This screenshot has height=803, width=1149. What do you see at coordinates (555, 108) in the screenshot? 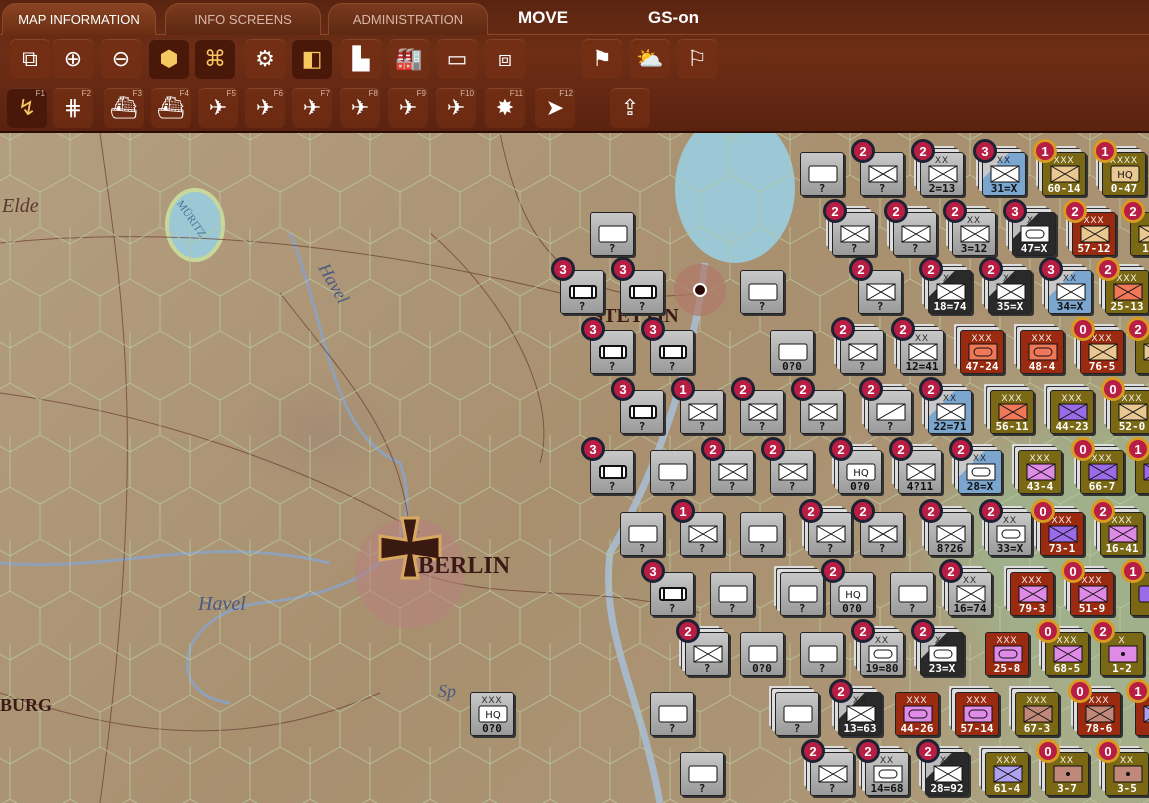
I see `next-button: ➤ F12` at bounding box center [555, 108].